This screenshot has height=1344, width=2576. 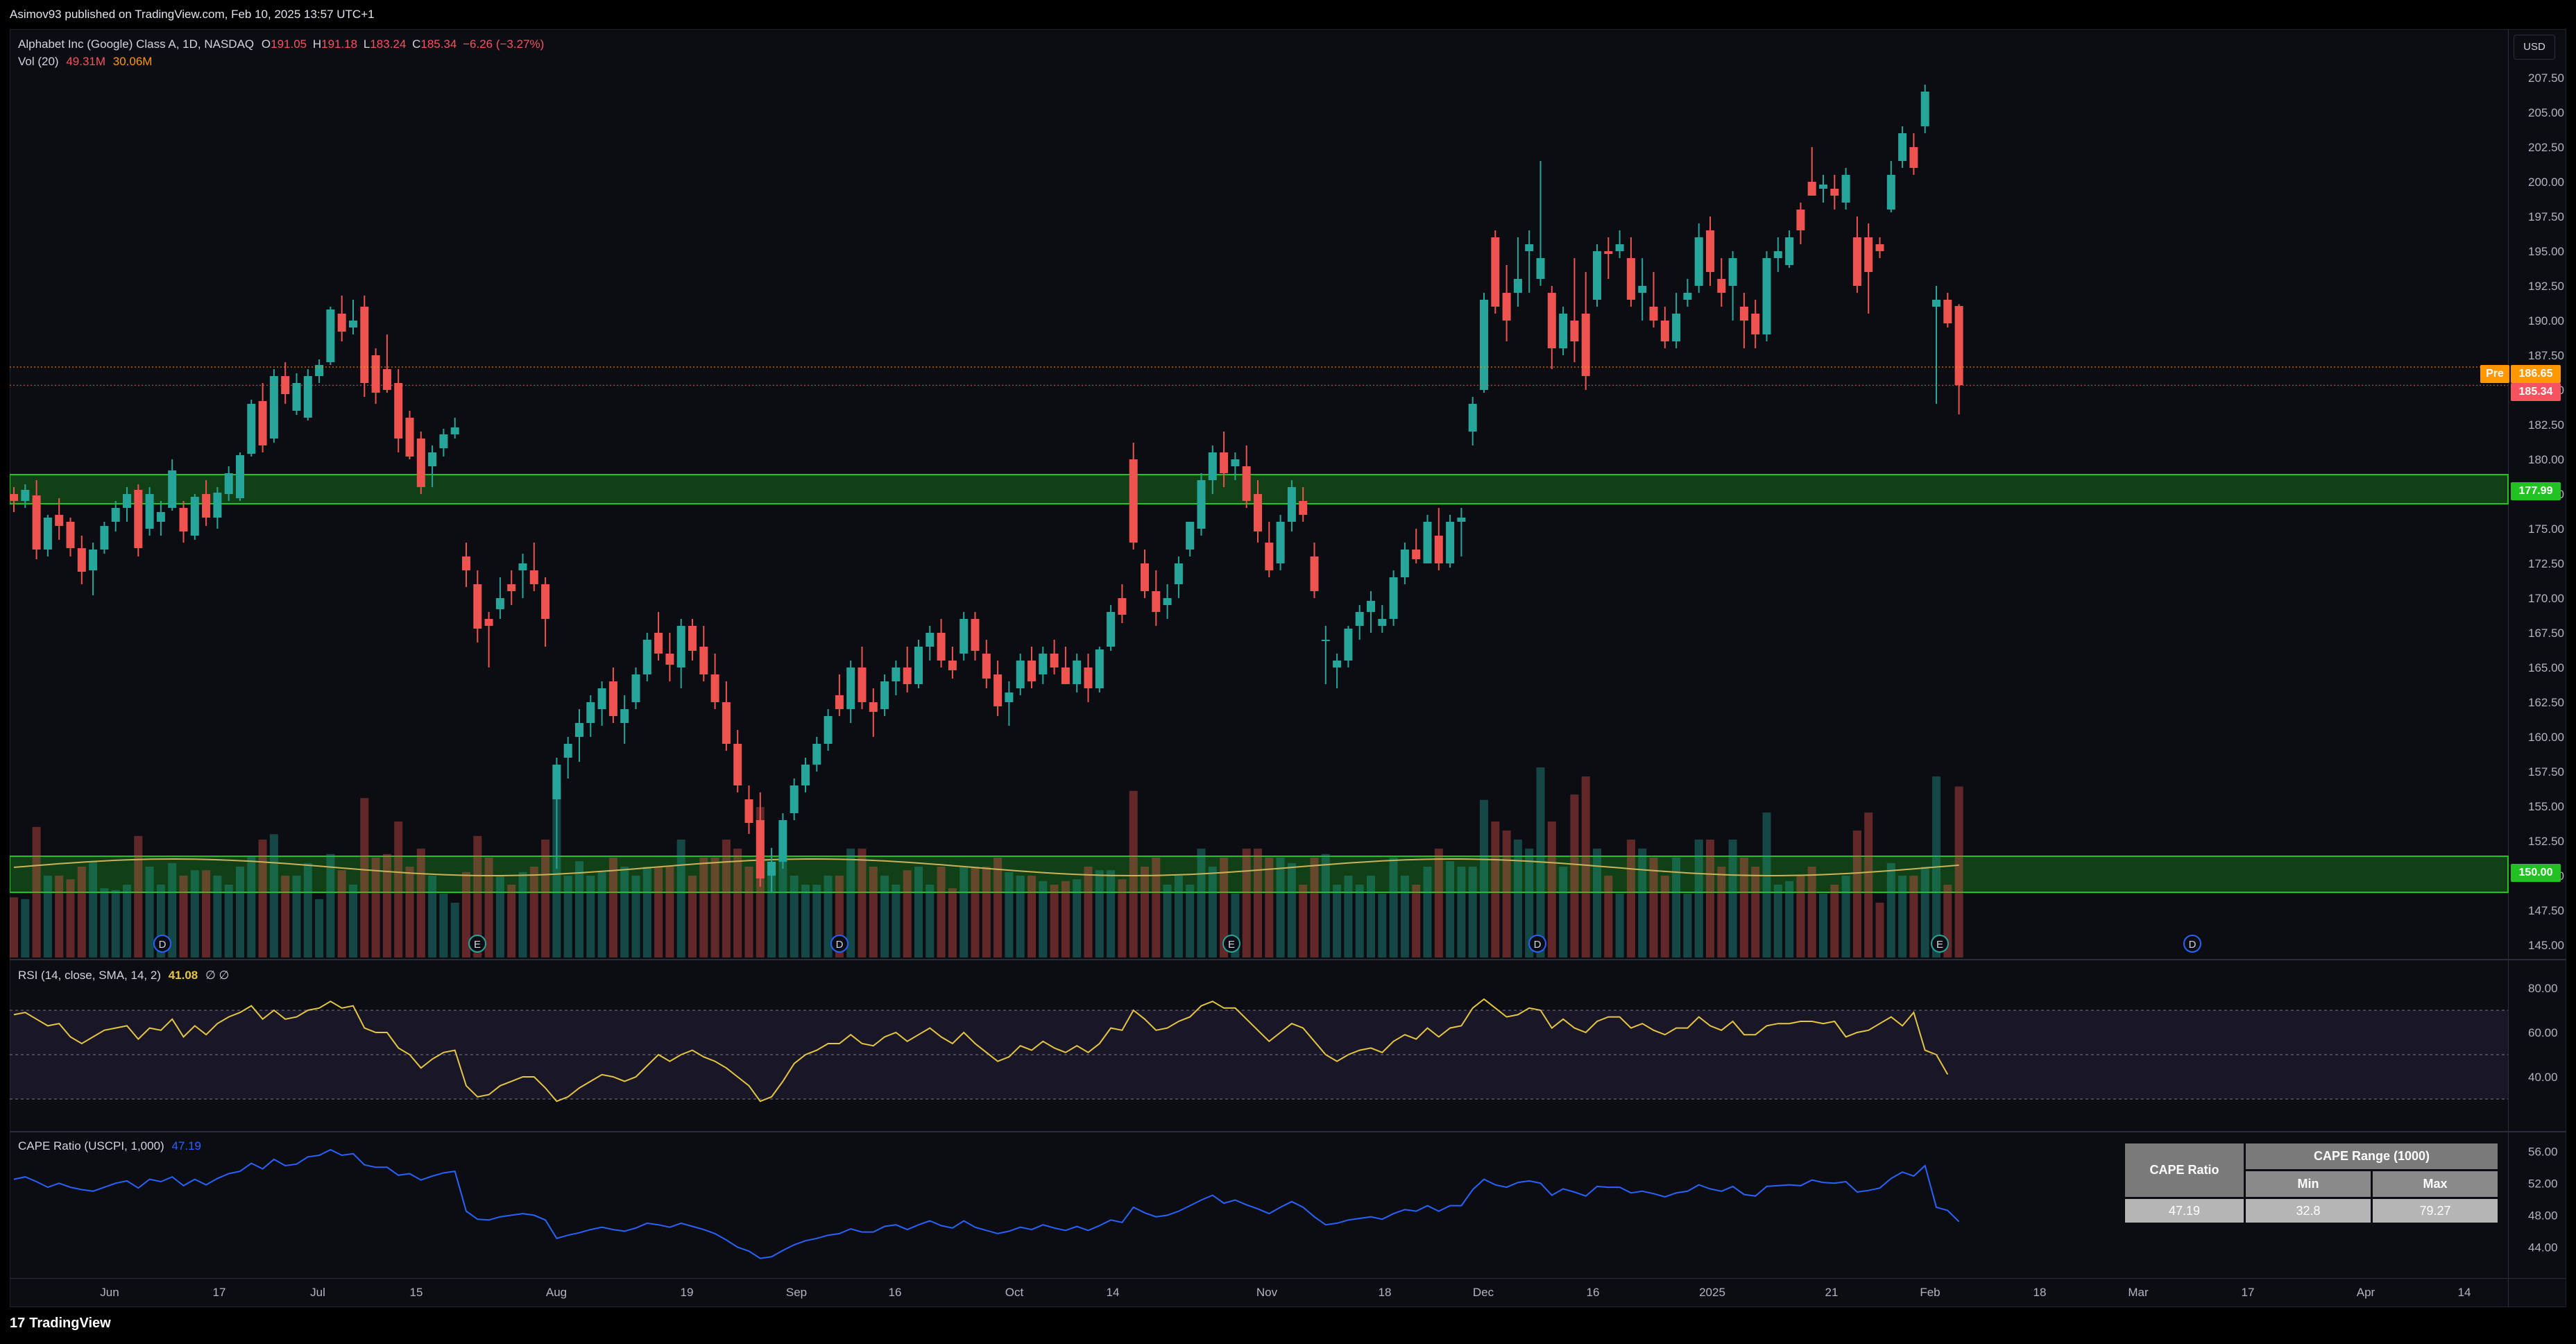 I want to click on price-tick-label: 207.50, so click(x=2546, y=78).